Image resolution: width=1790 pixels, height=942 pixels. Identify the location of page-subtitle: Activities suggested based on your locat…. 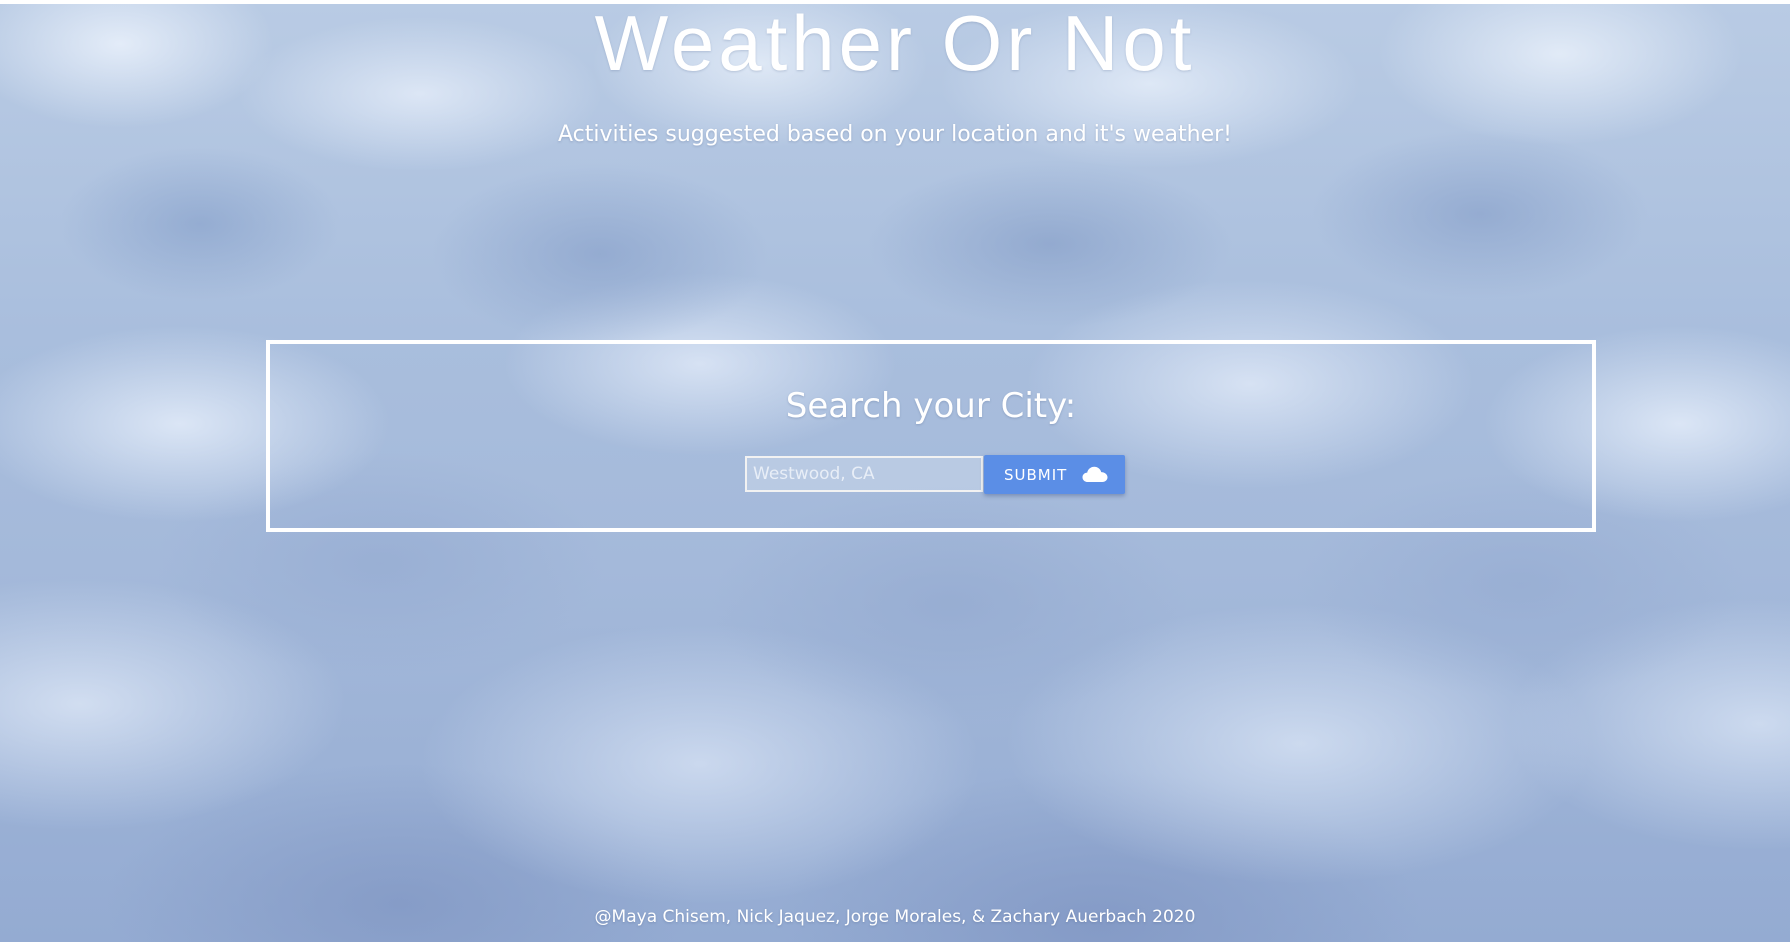
(895, 134).